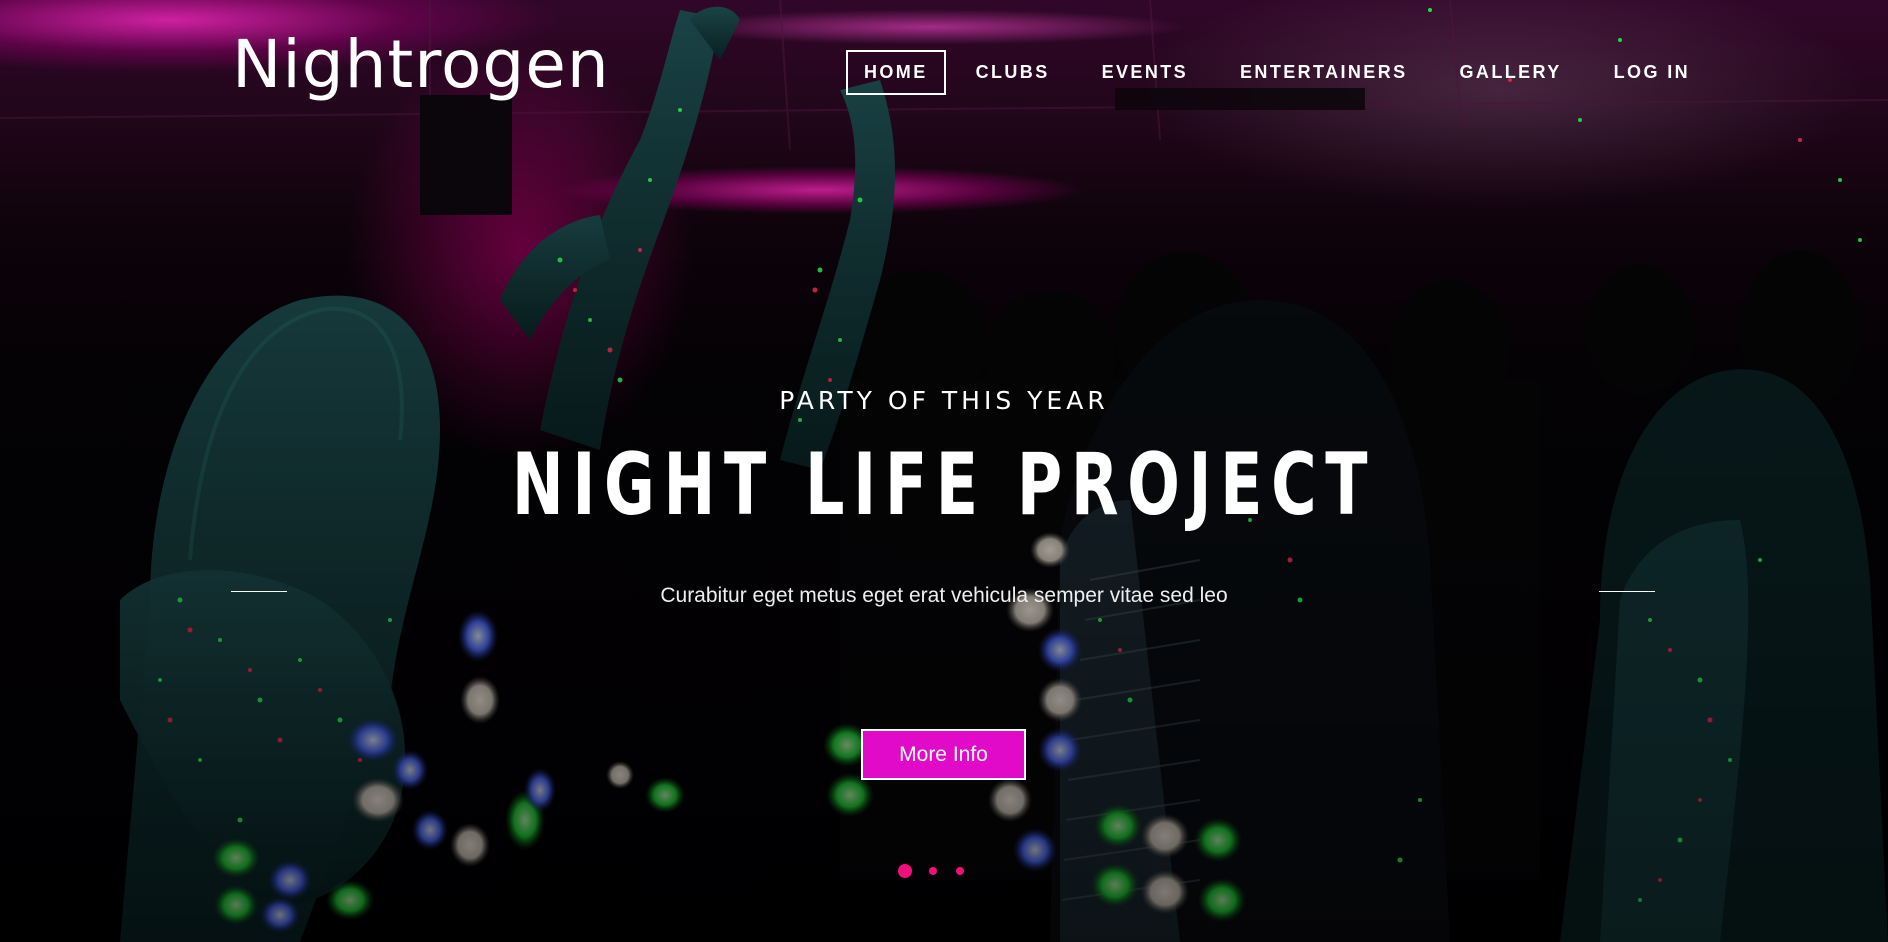 This screenshot has width=1888, height=942. Describe the element at coordinates (944, 485) in the screenshot. I see `hero-headline: NIGHT LIFE PROJECT` at that location.